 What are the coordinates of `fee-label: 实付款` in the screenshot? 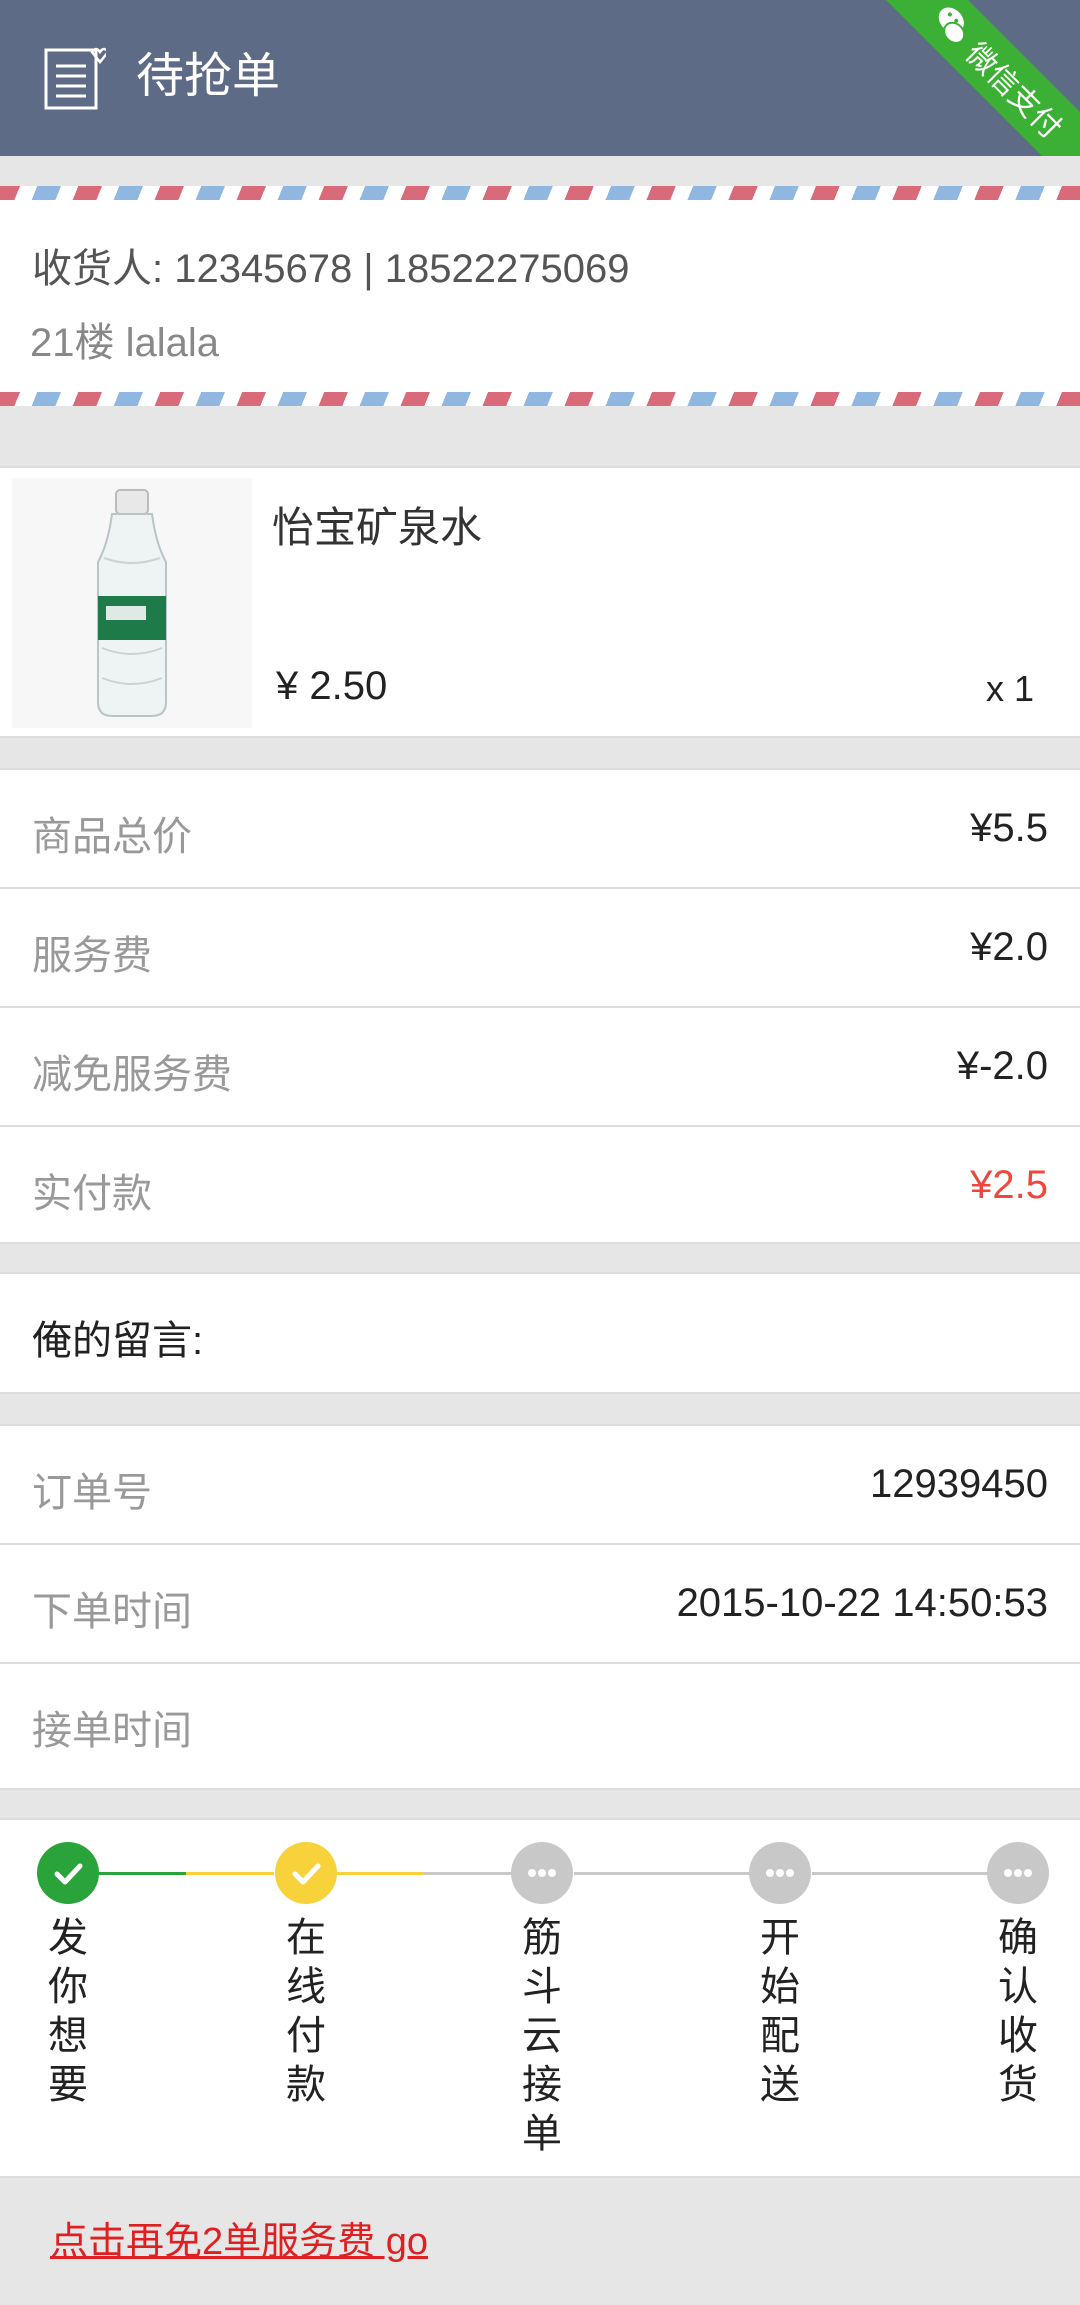 It's located at (92, 1194).